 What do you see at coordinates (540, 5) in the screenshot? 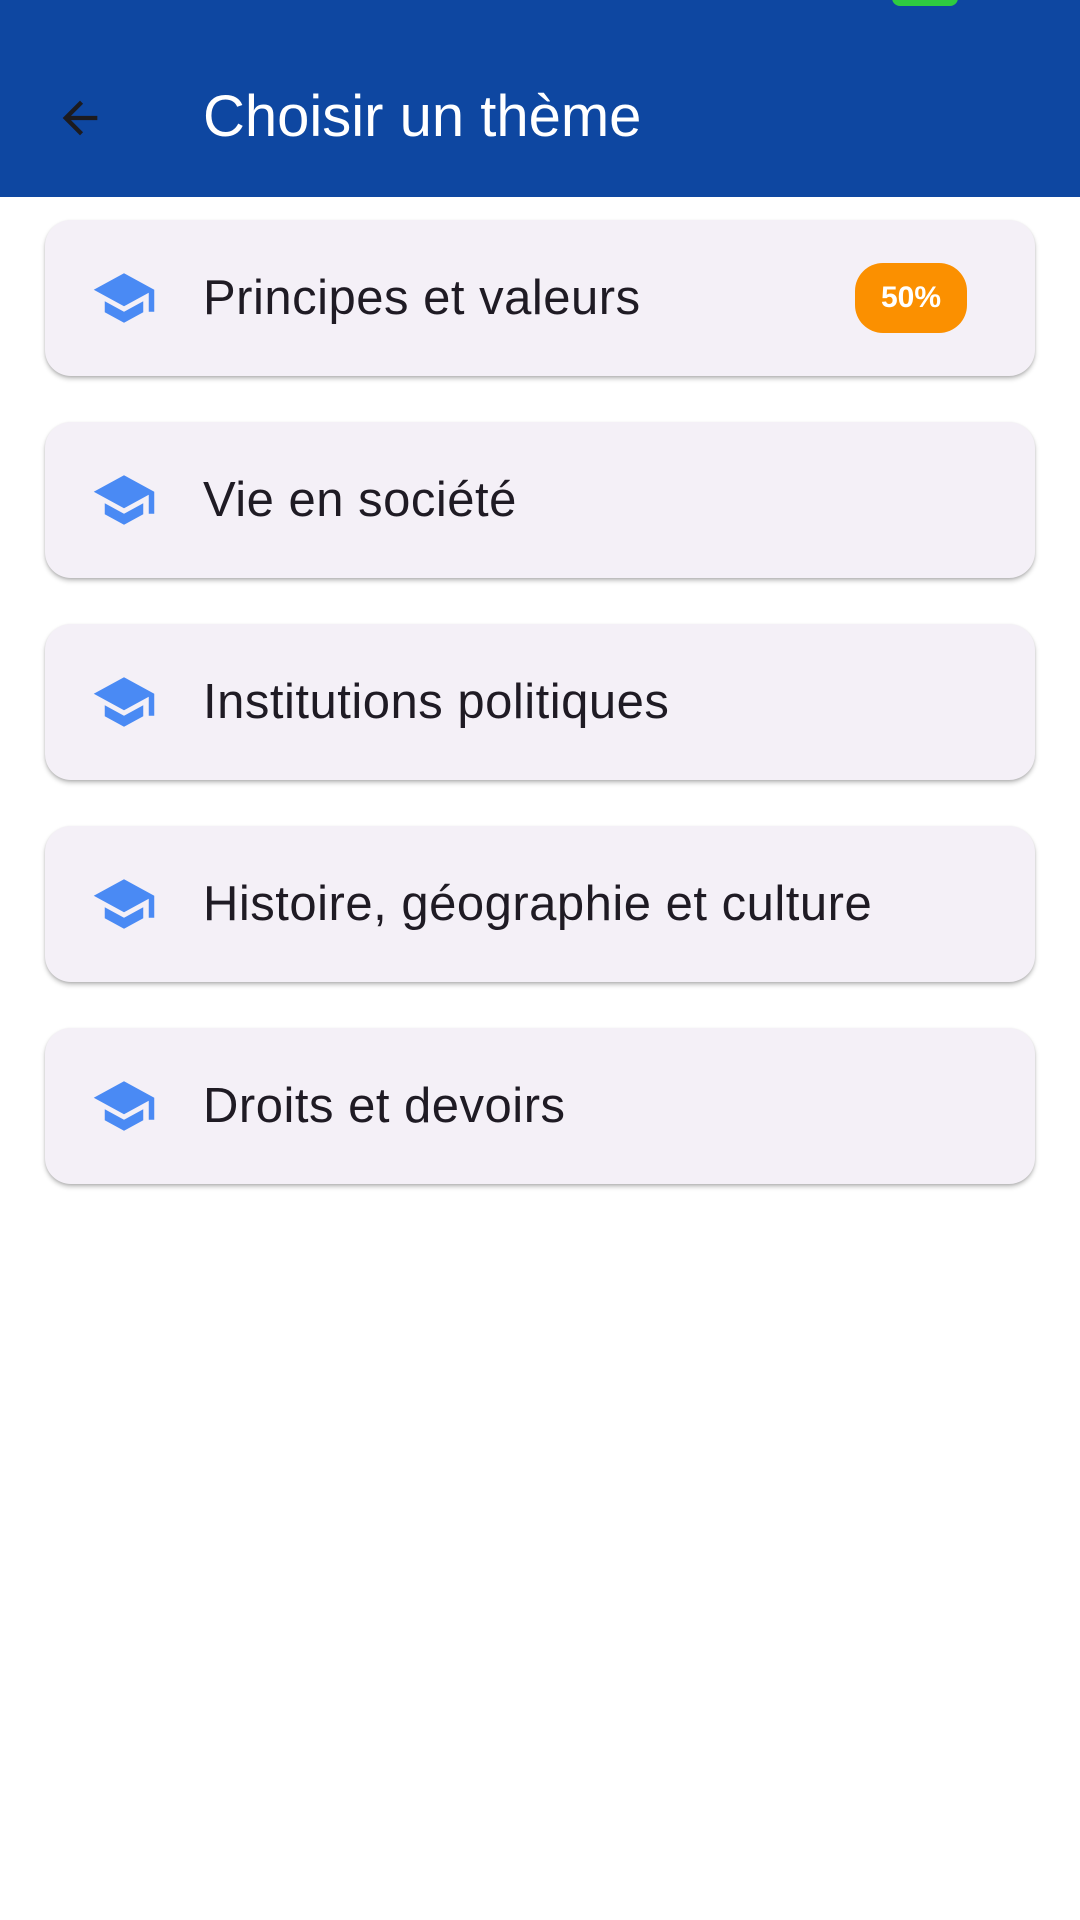
I see `status-bar` at bounding box center [540, 5].